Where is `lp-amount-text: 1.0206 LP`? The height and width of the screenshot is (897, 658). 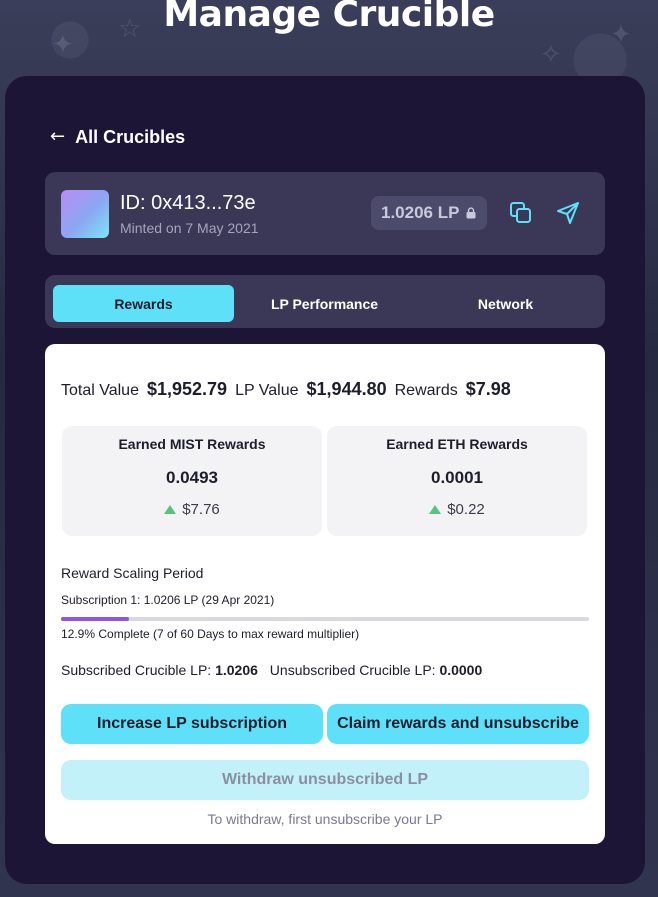 lp-amount-text: 1.0206 LP is located at coordinates (420, 212).